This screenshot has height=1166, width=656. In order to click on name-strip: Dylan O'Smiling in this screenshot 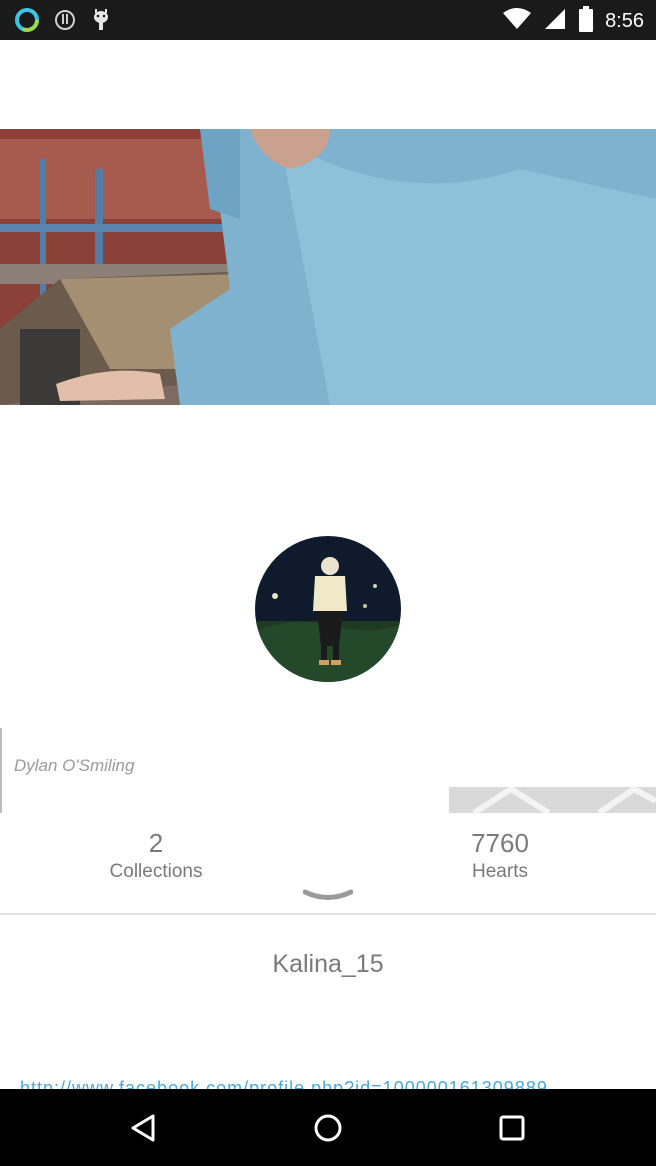, I will do `click(328, 770)`.